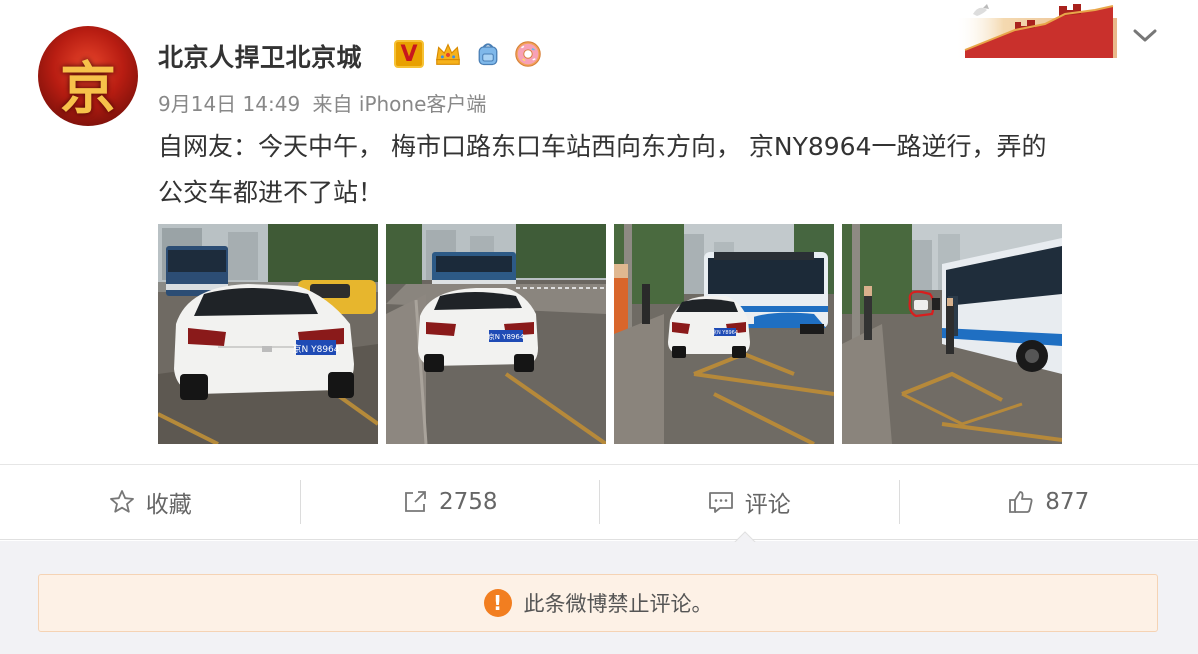 The width and height of the screenshot is (1198, 654). I want to click on donut-icon, so click(528, 54).